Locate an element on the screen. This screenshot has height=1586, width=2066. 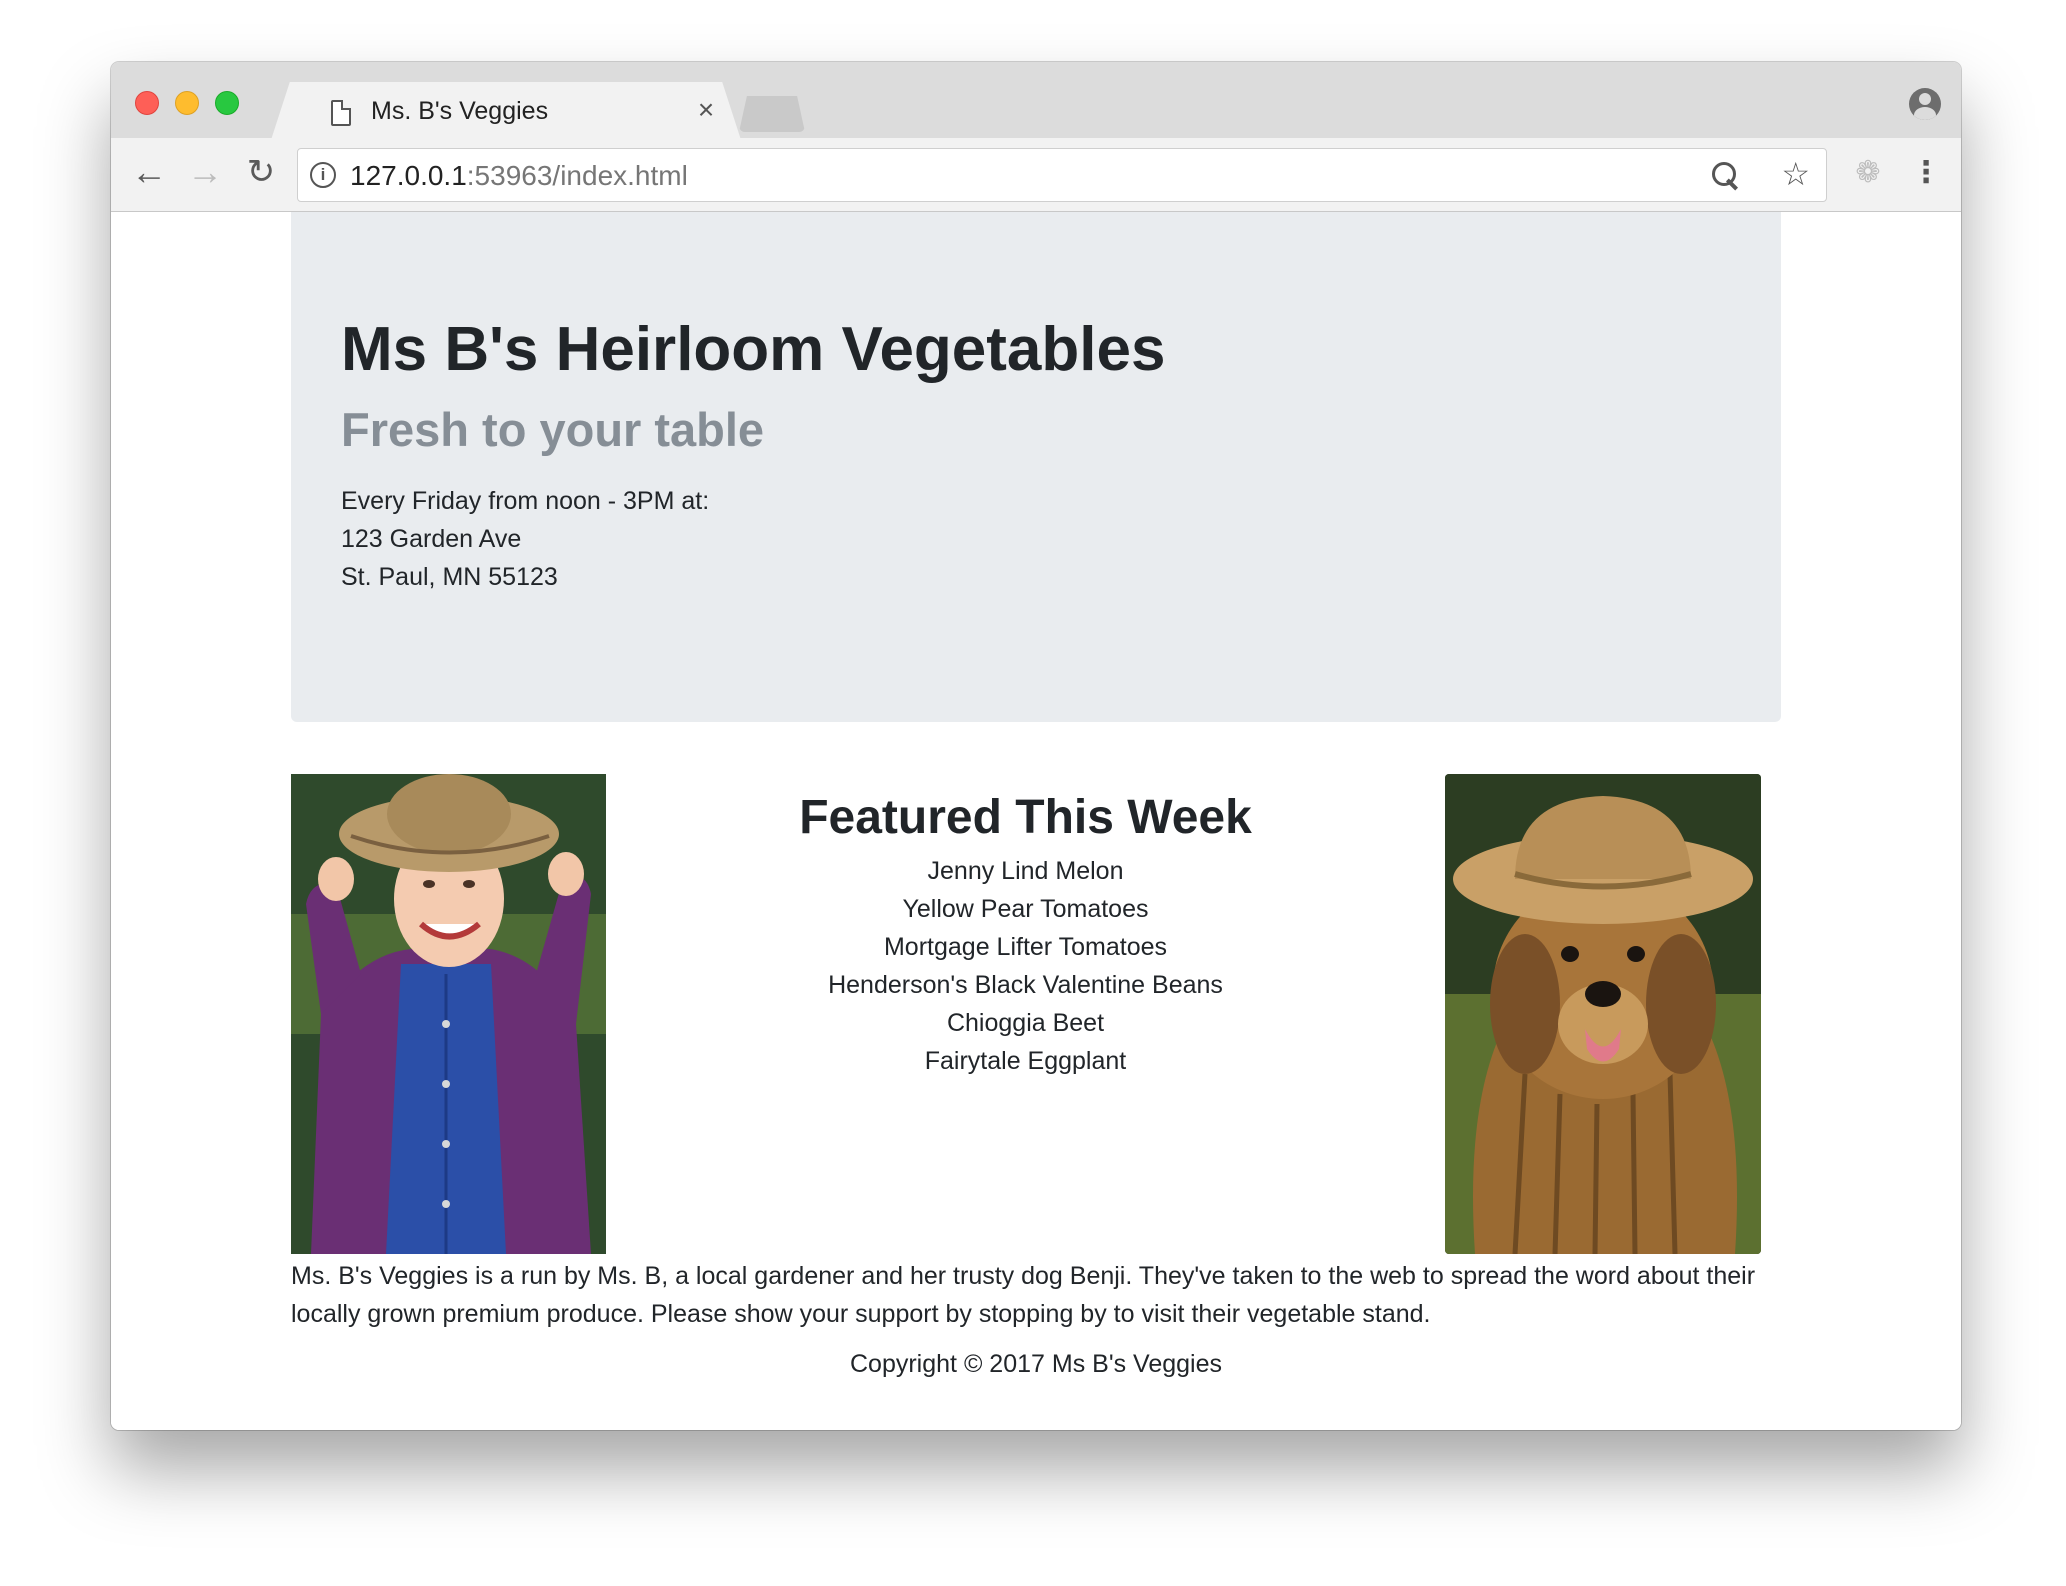
new-tab-button is located at coordinates (772, 114).